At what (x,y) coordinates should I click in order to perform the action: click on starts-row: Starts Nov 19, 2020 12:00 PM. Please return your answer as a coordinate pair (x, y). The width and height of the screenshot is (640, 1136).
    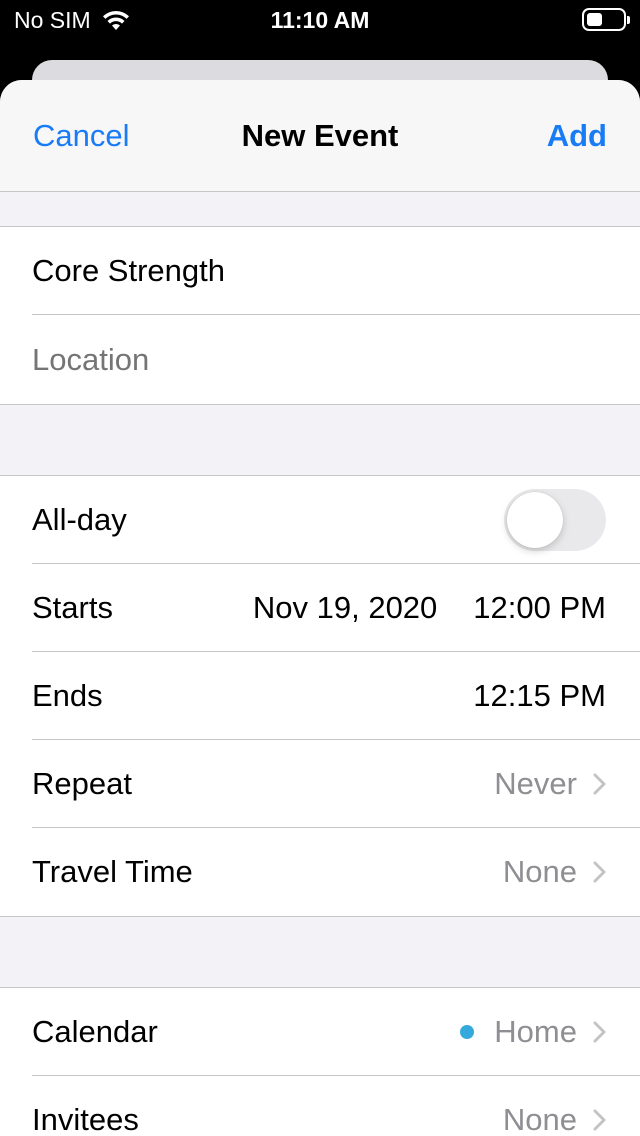
    Looking at the image, I should click on (336, 608).